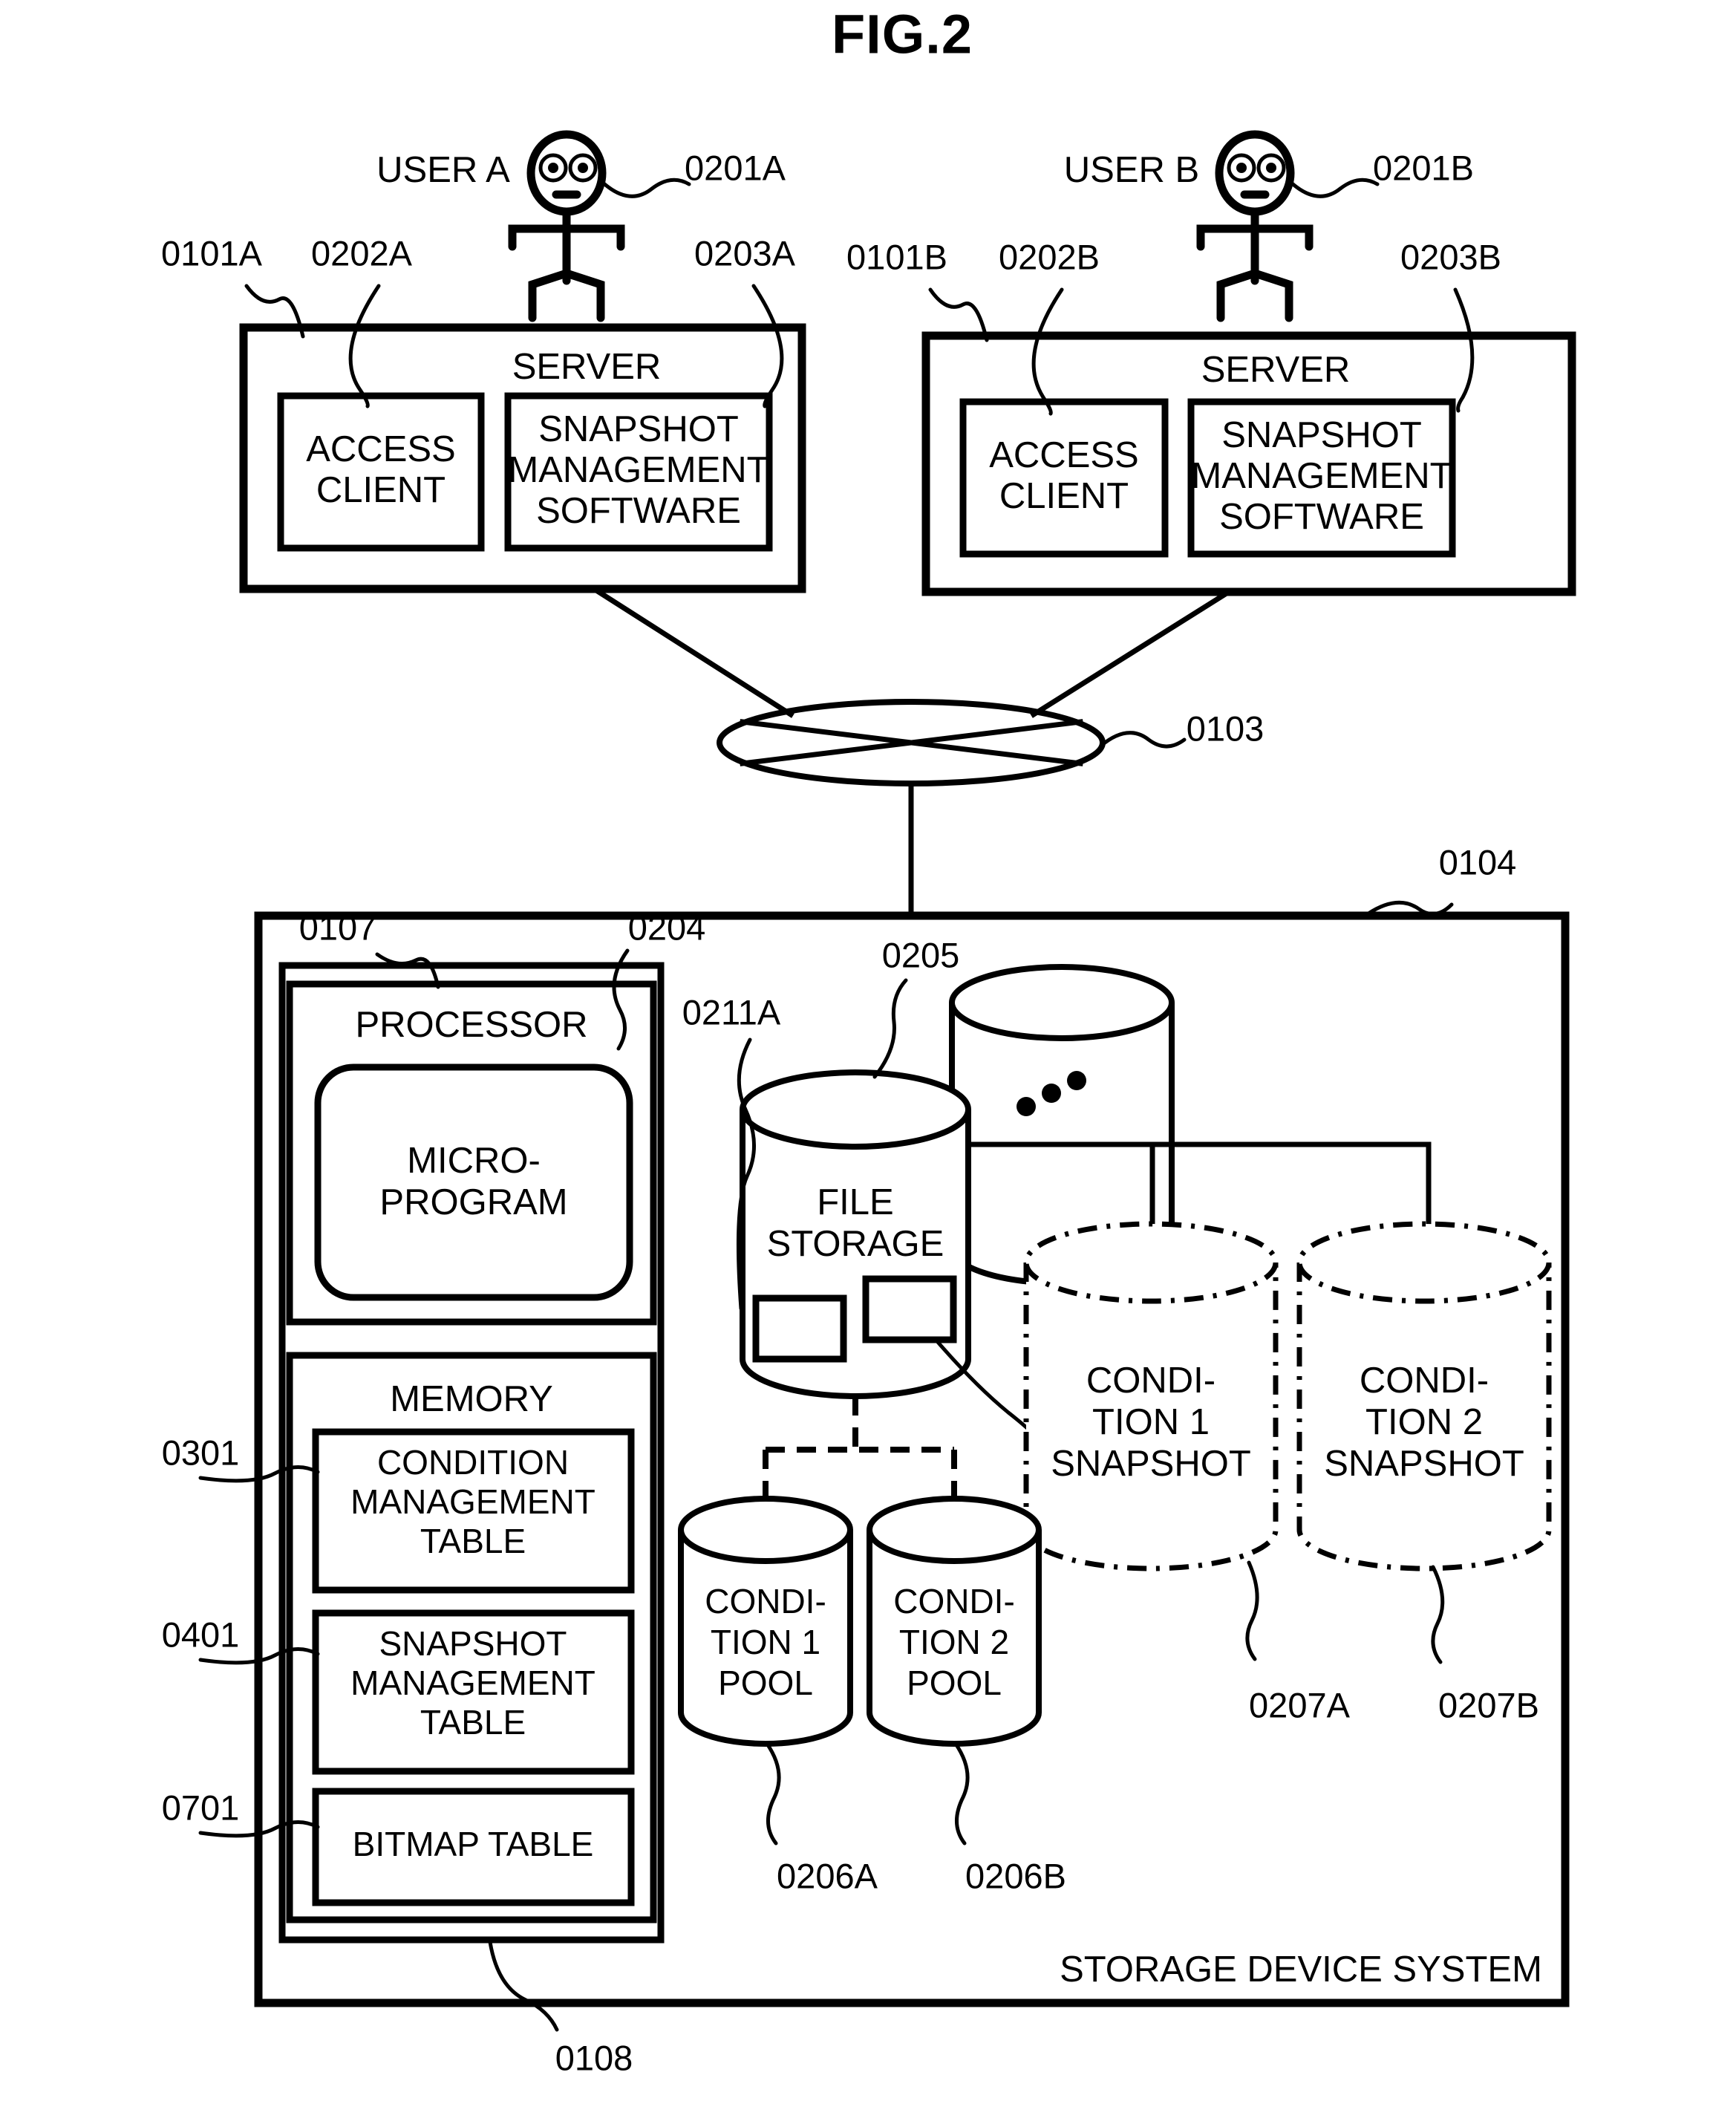 This screenshot has height=2124, width=1736. What do you see at coordinates (473, 1462) in the screenshot?
I see `cond-mgmt-table-line1: CONDITION` at bounding box center [473, 1462].